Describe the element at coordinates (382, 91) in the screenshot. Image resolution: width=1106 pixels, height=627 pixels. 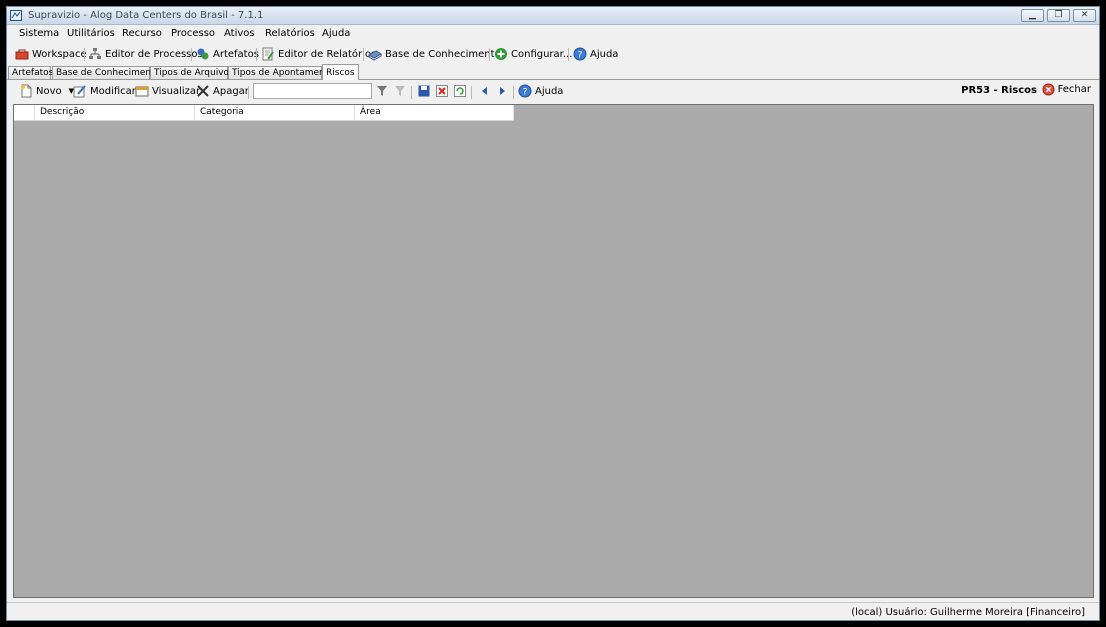
I see `filter-icon` at that location.